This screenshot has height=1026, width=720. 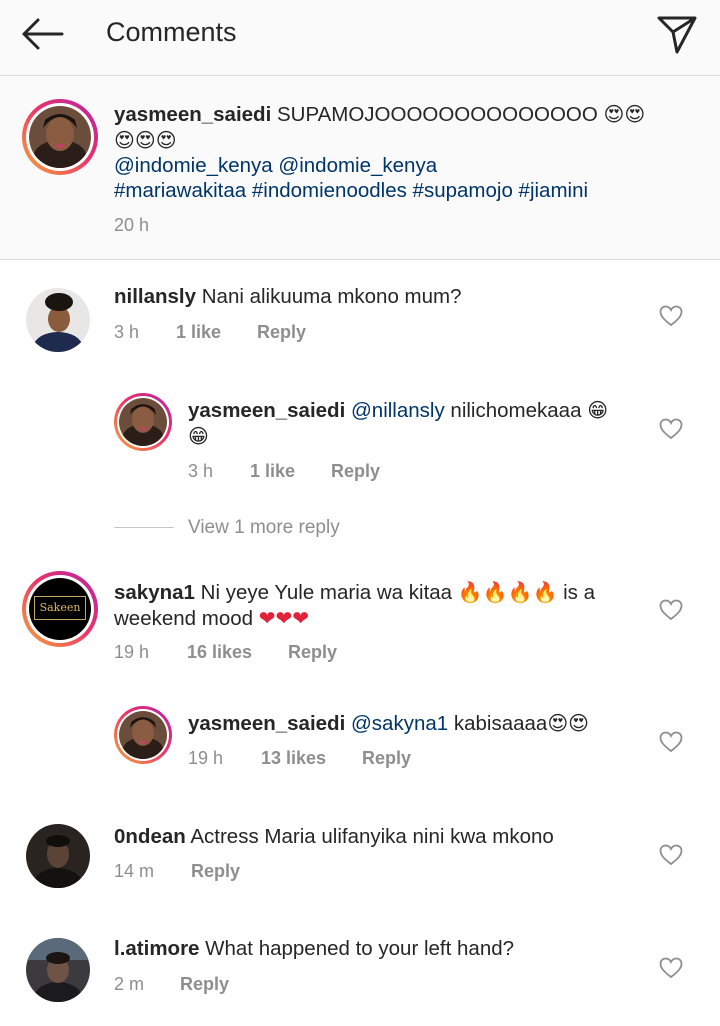 What do you see at coordinates (206, 758) in the screenshot?
I see `reply-time: 19 h` at bounding box center [206, 758].